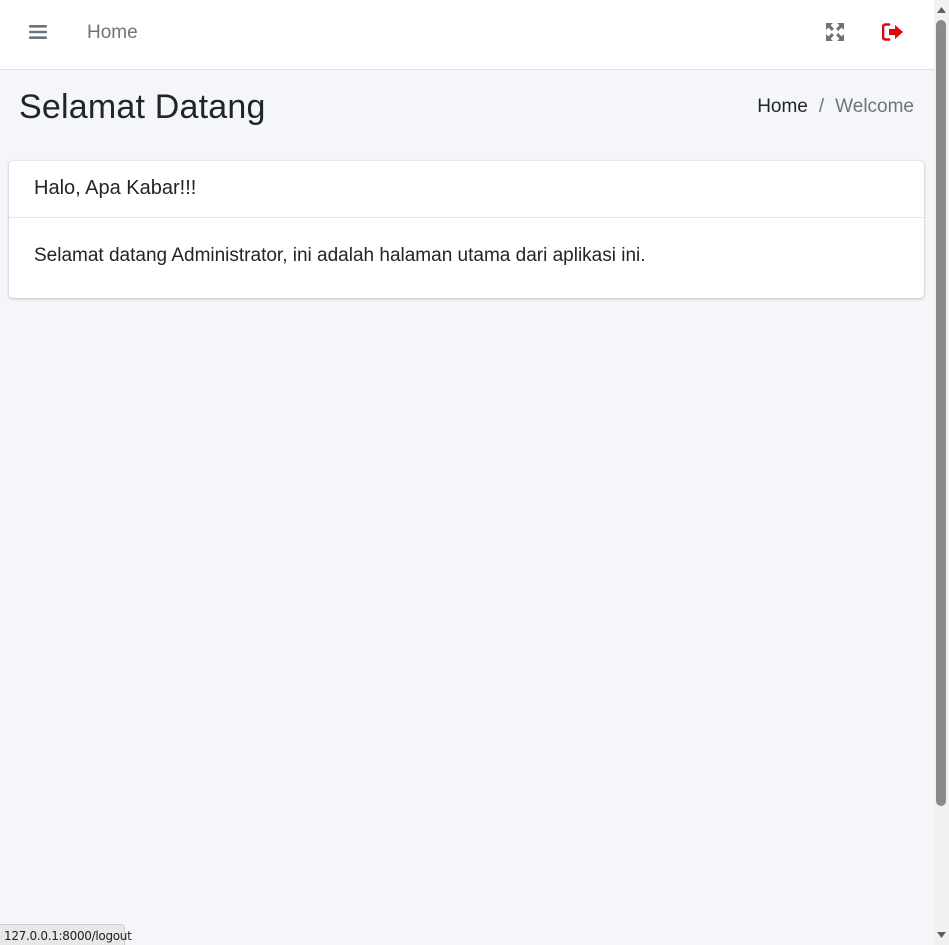  What do you see at coordinates (66, 934) in the screenshot?
I see `link-status-bar: 127.0.0.1:8000/logout` at bounding box center [66, 934].